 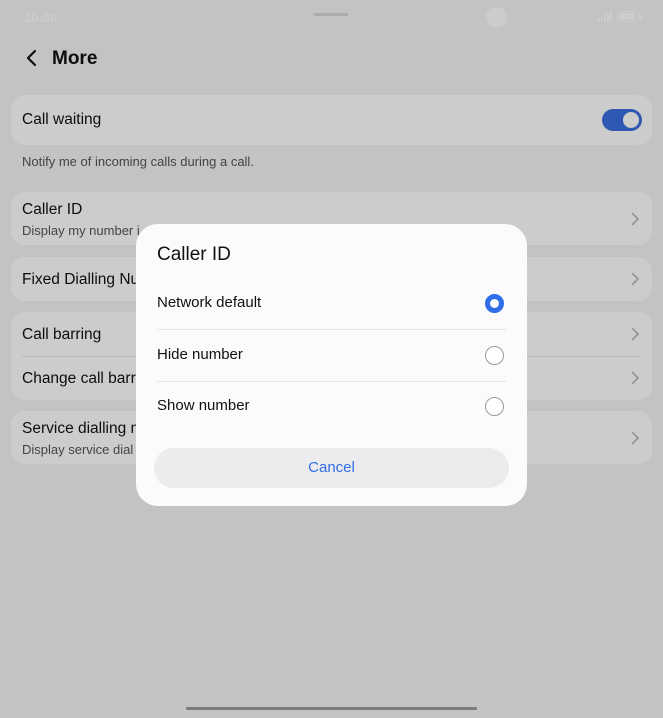 What do you see at coordinates (203, 405) in the screenshot?
I see `option-label: Show number` at bounding box center [203, 405].